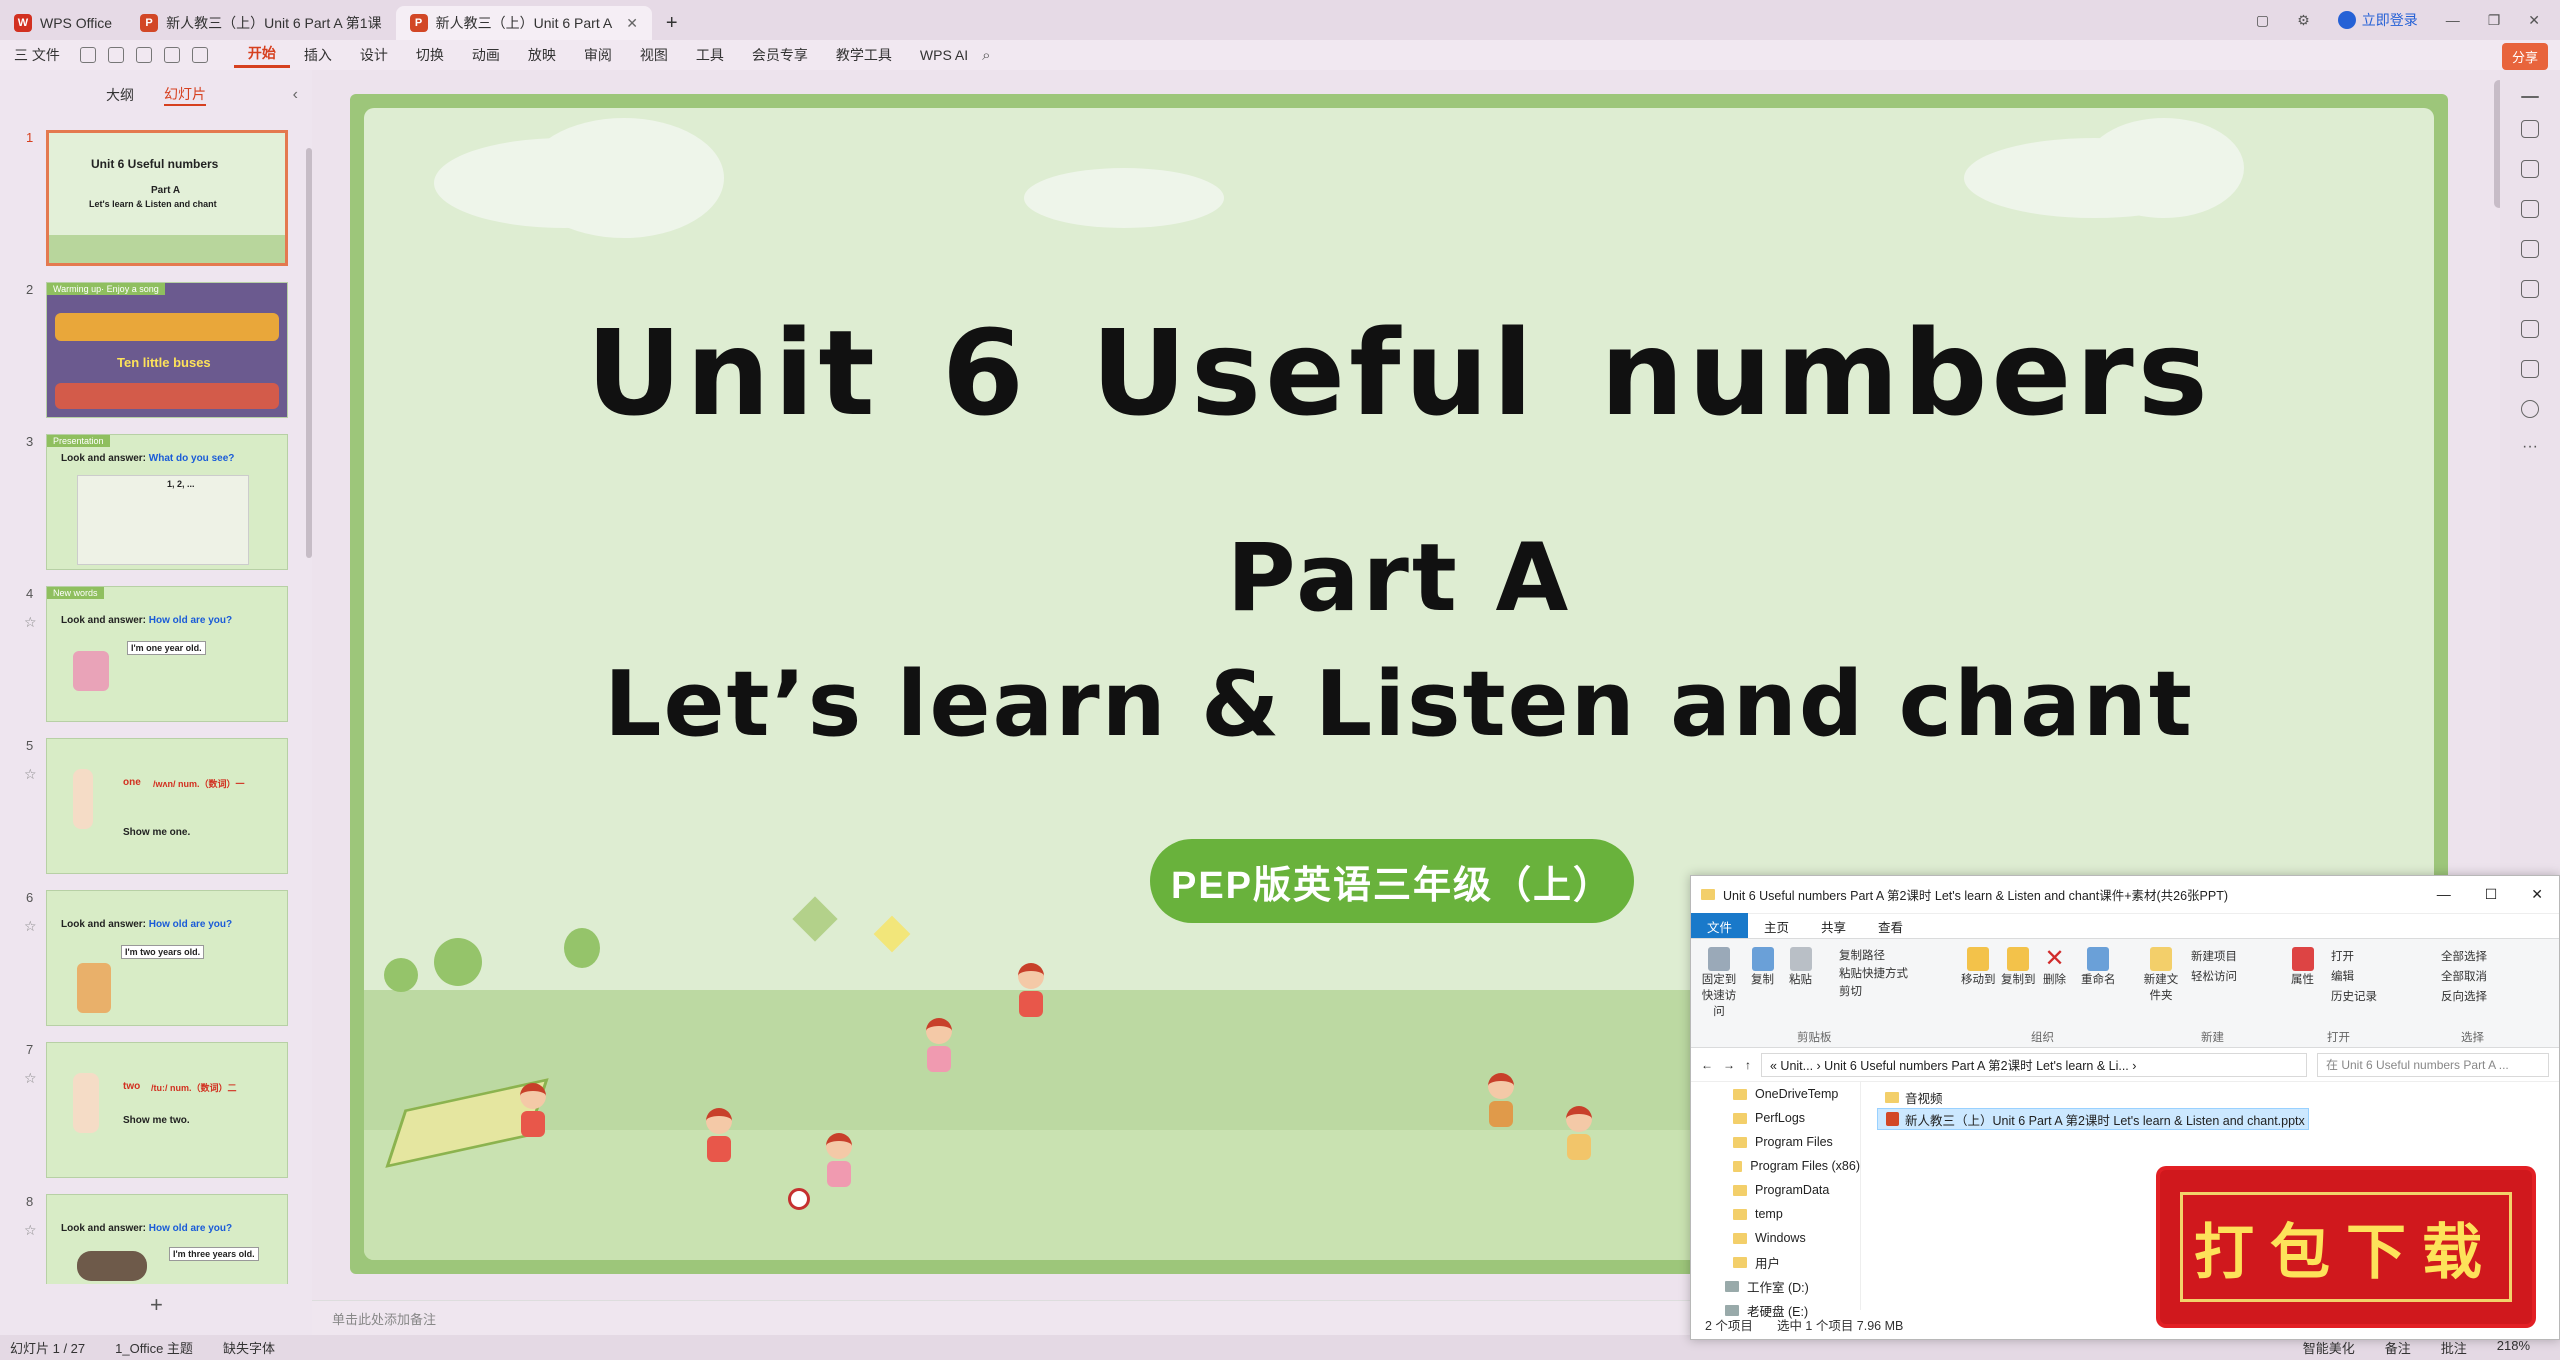  What do you see at coordinates (1399, 578) in the screenshot?
I see `slide-part-label: Part A` at bounding box center [1399, 578].